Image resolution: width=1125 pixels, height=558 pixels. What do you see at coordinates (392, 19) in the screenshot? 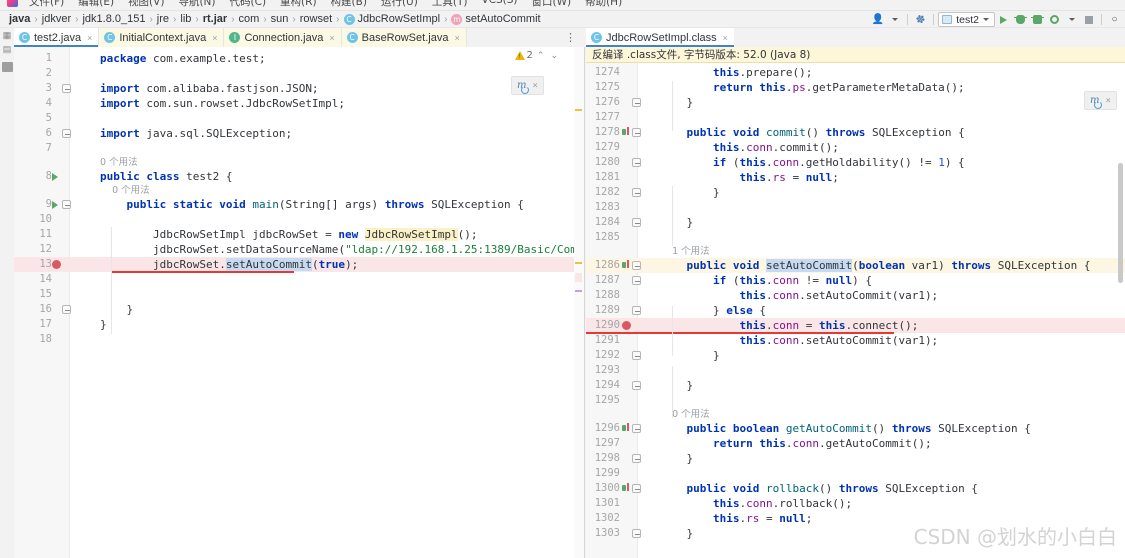
I see `breadcrumb-item-jdbcrowsetimpl: C JdbcRowSetImpl` at bounding box center [392, 19].